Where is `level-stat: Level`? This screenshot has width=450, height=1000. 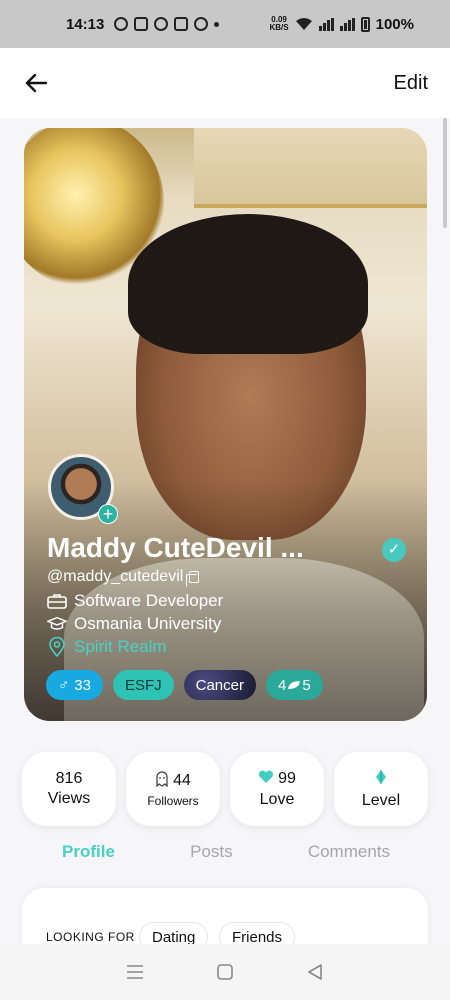 level-stat: Level is located at coordinates (381, 789).